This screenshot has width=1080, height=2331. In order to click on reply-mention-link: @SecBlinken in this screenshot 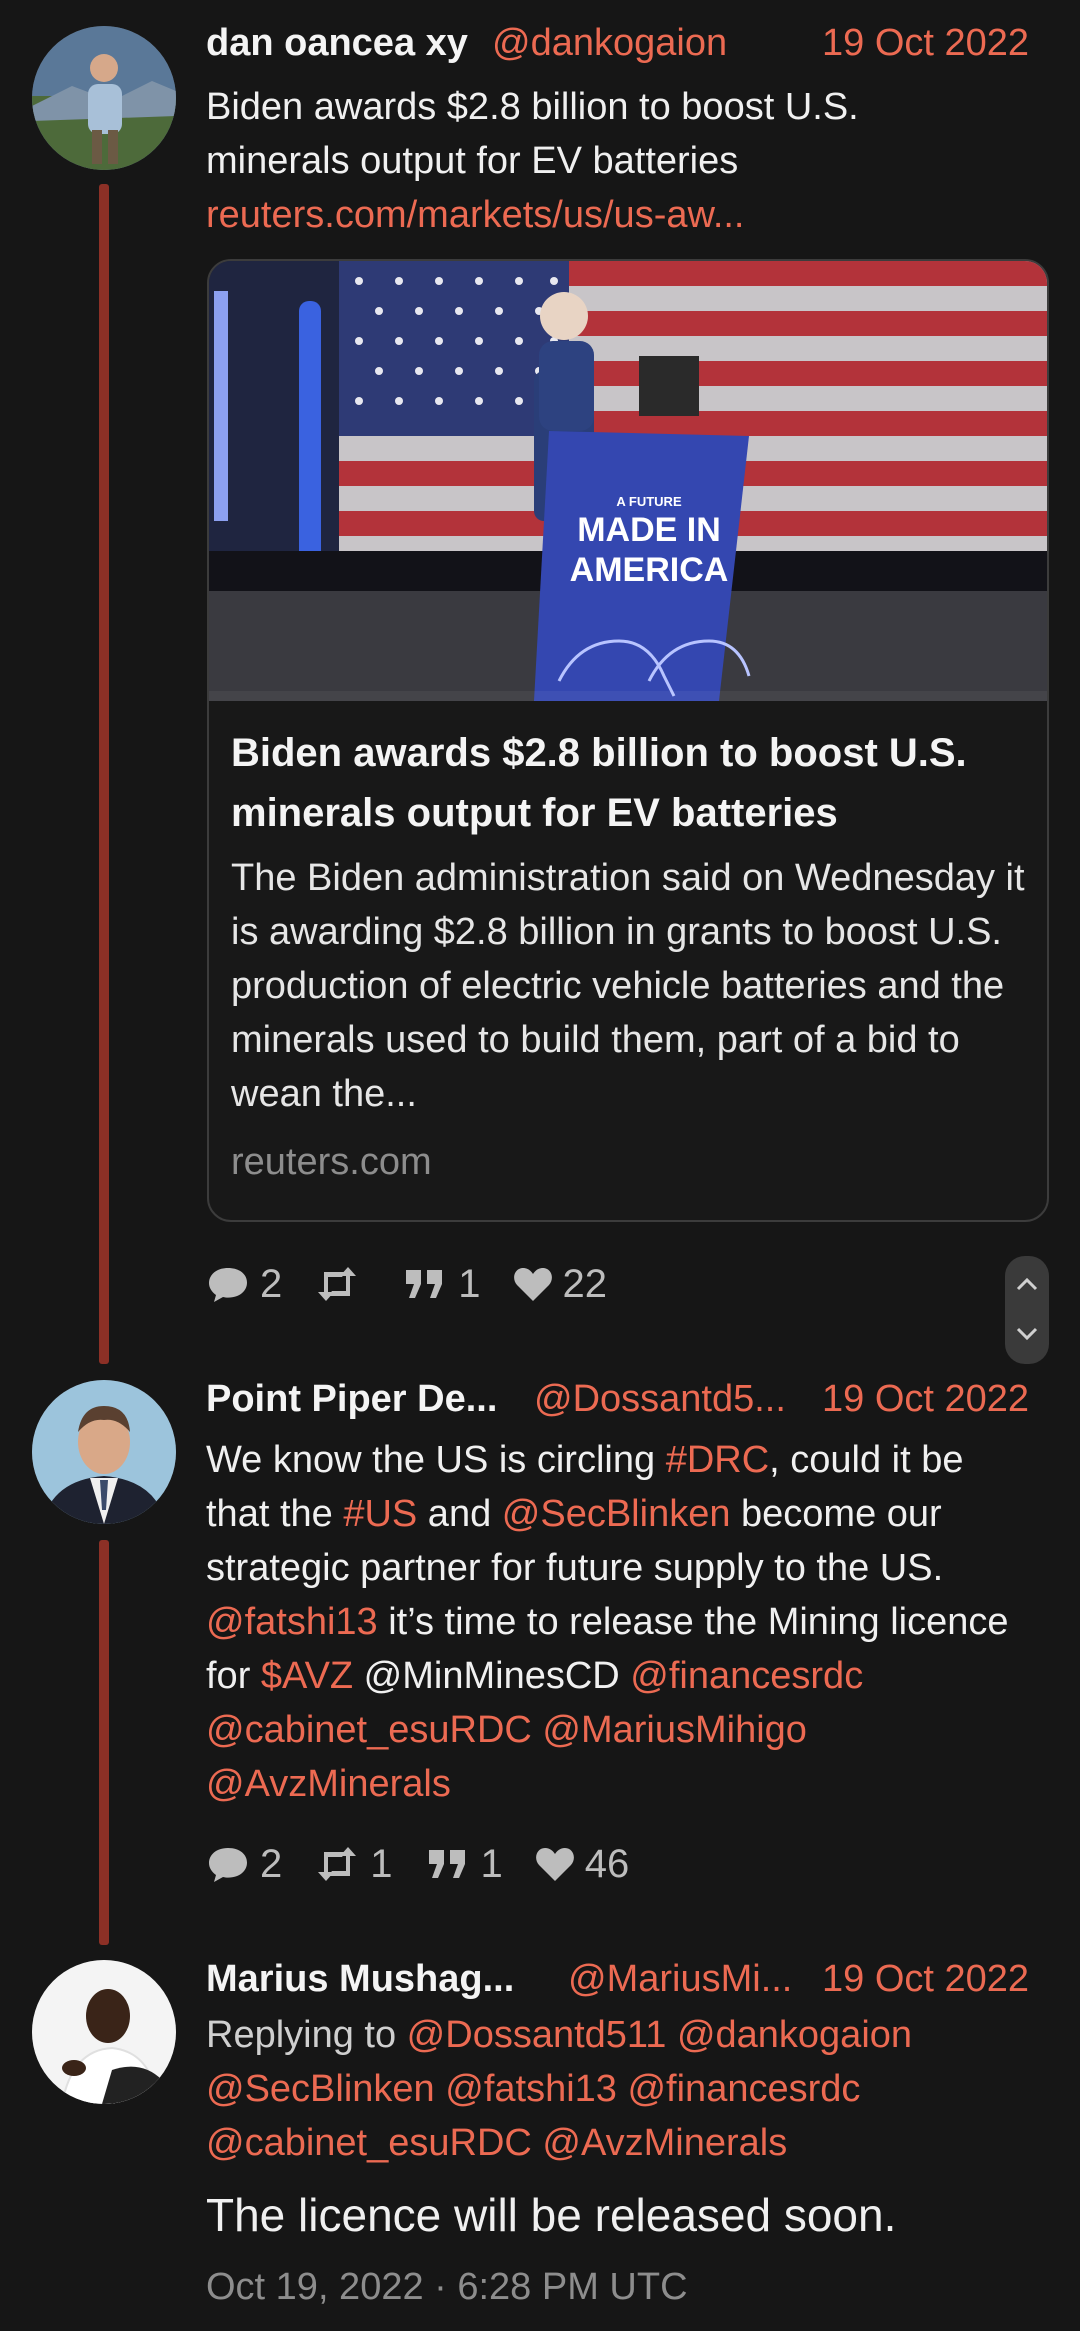, I will do `click(320, 2089)`.